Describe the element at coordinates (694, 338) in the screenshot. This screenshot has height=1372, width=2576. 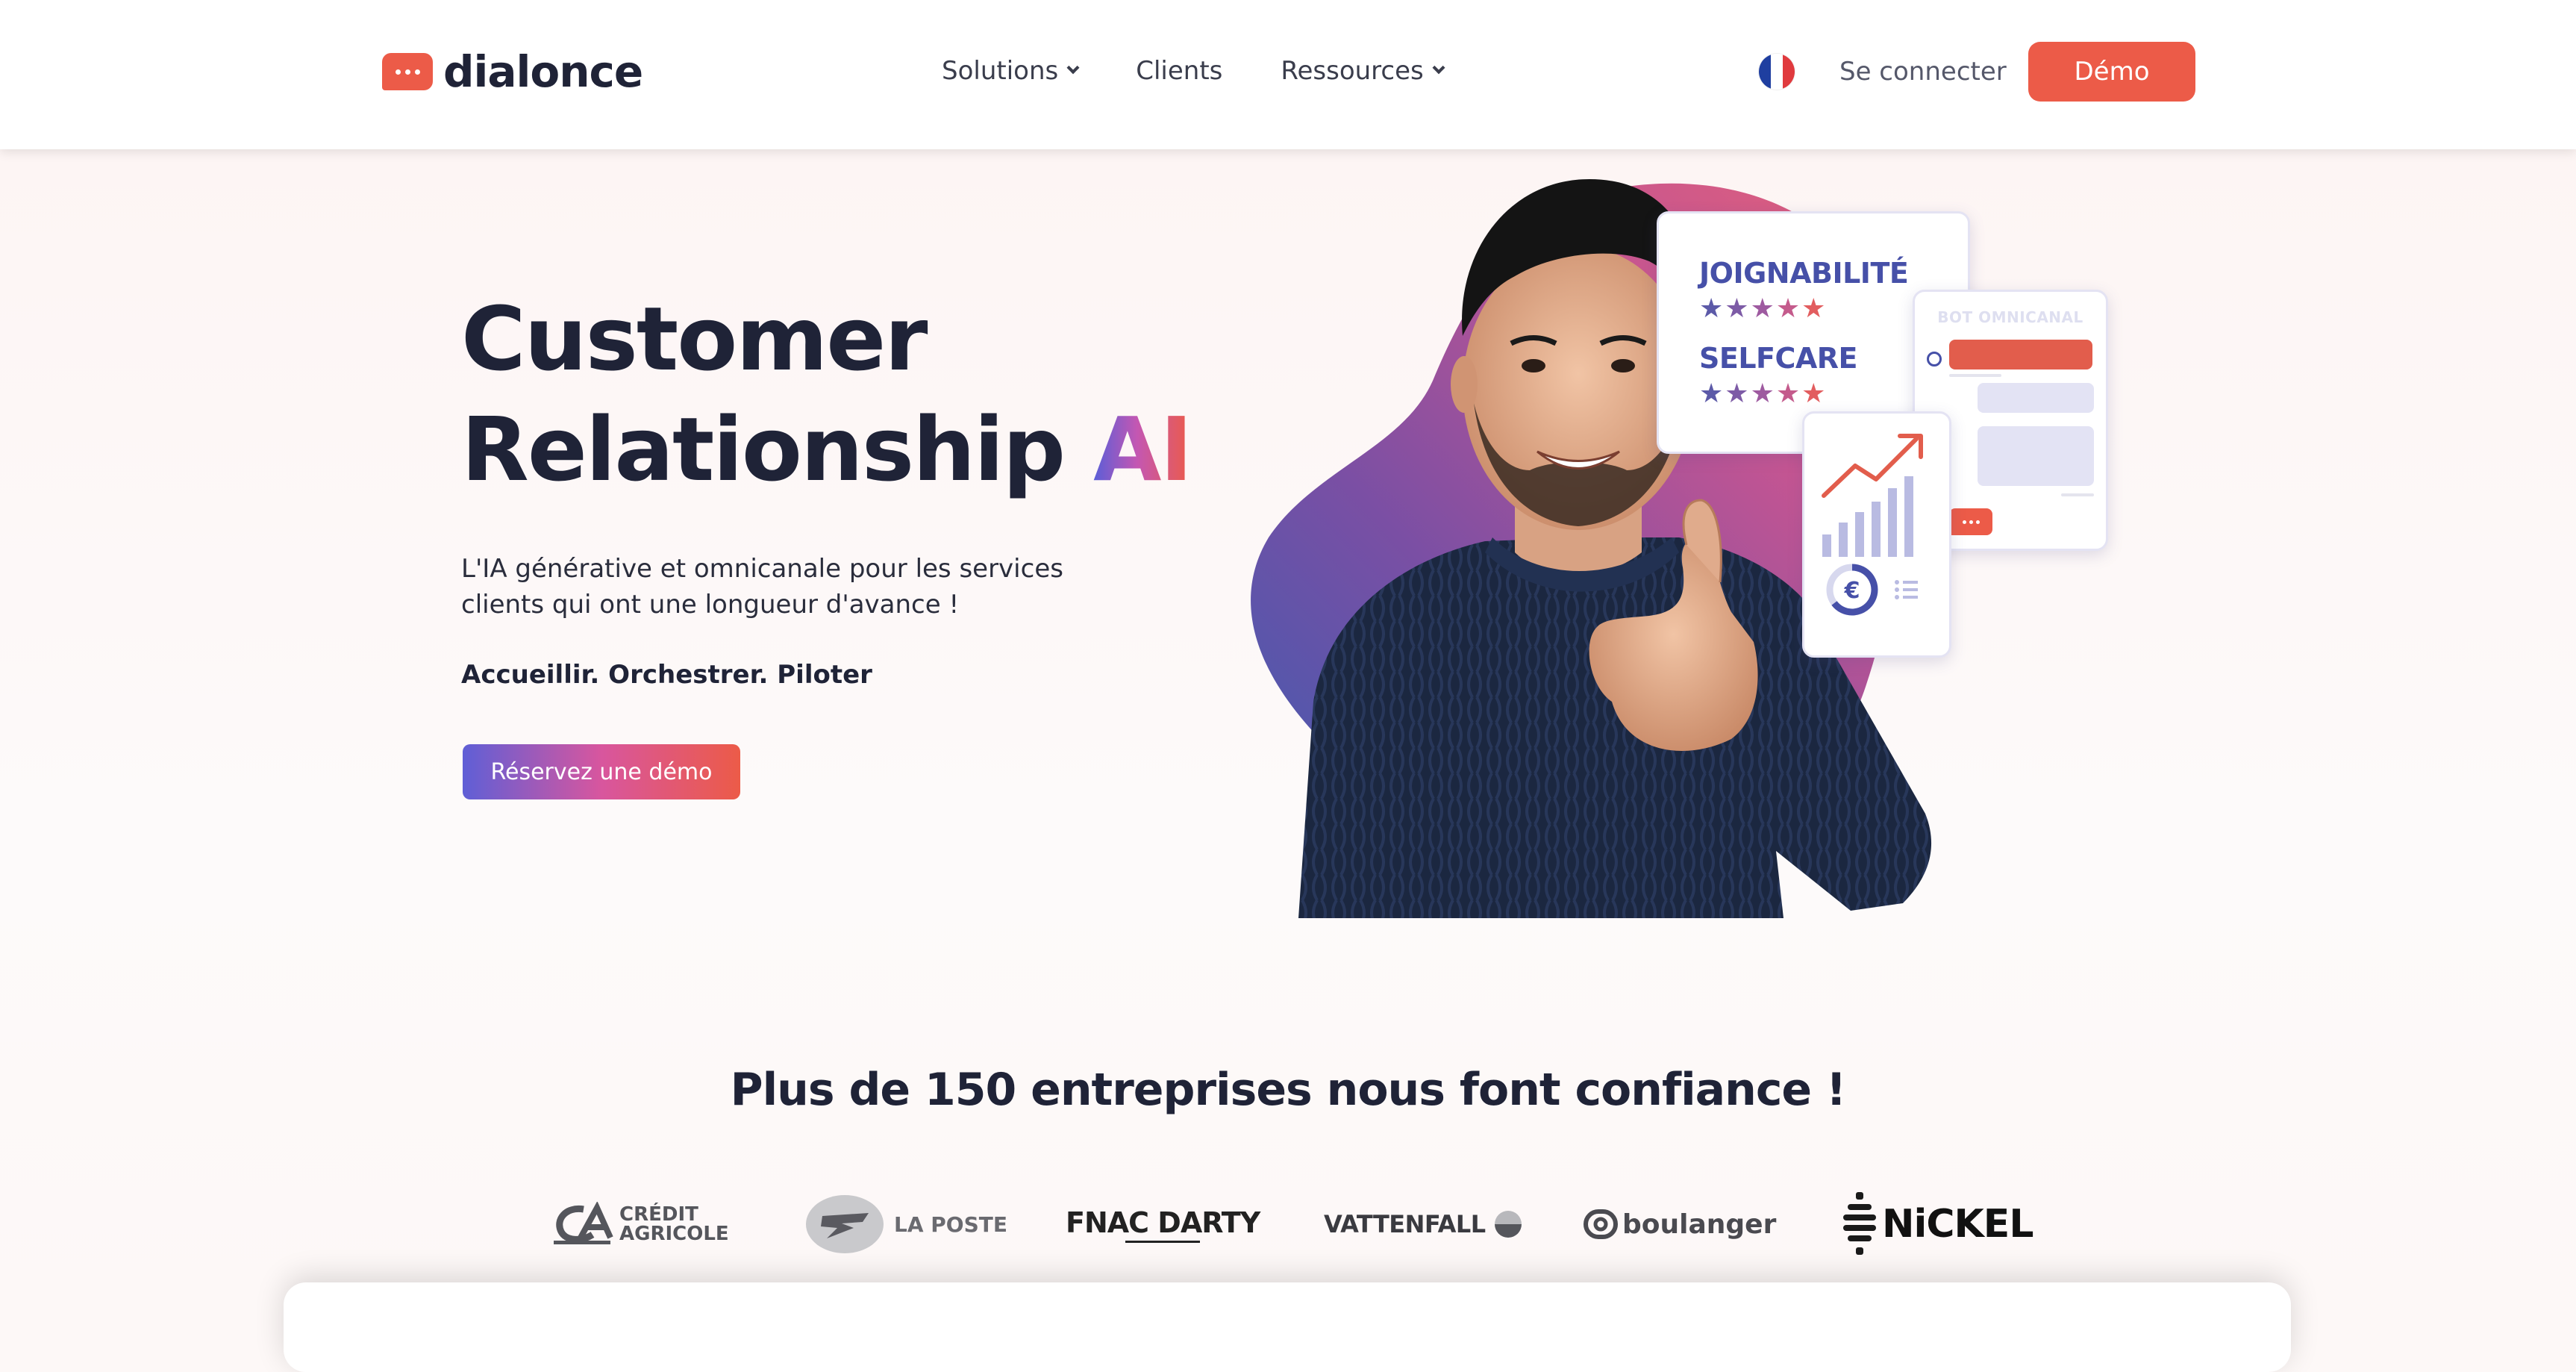
I see `hero-title-line1: Customer` at that location.